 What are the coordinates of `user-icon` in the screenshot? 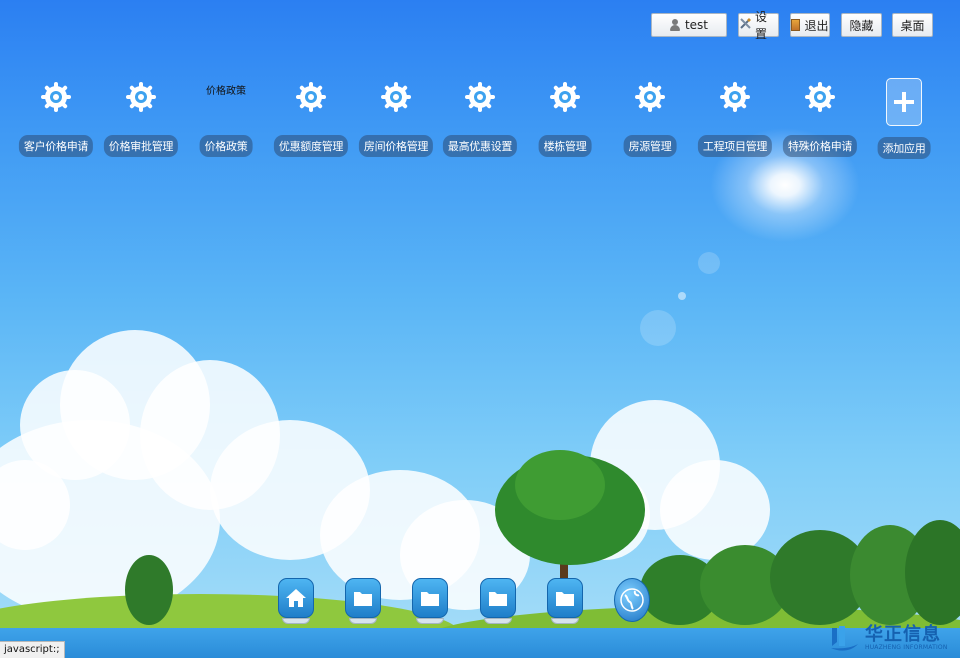 It's located at (674, 25).